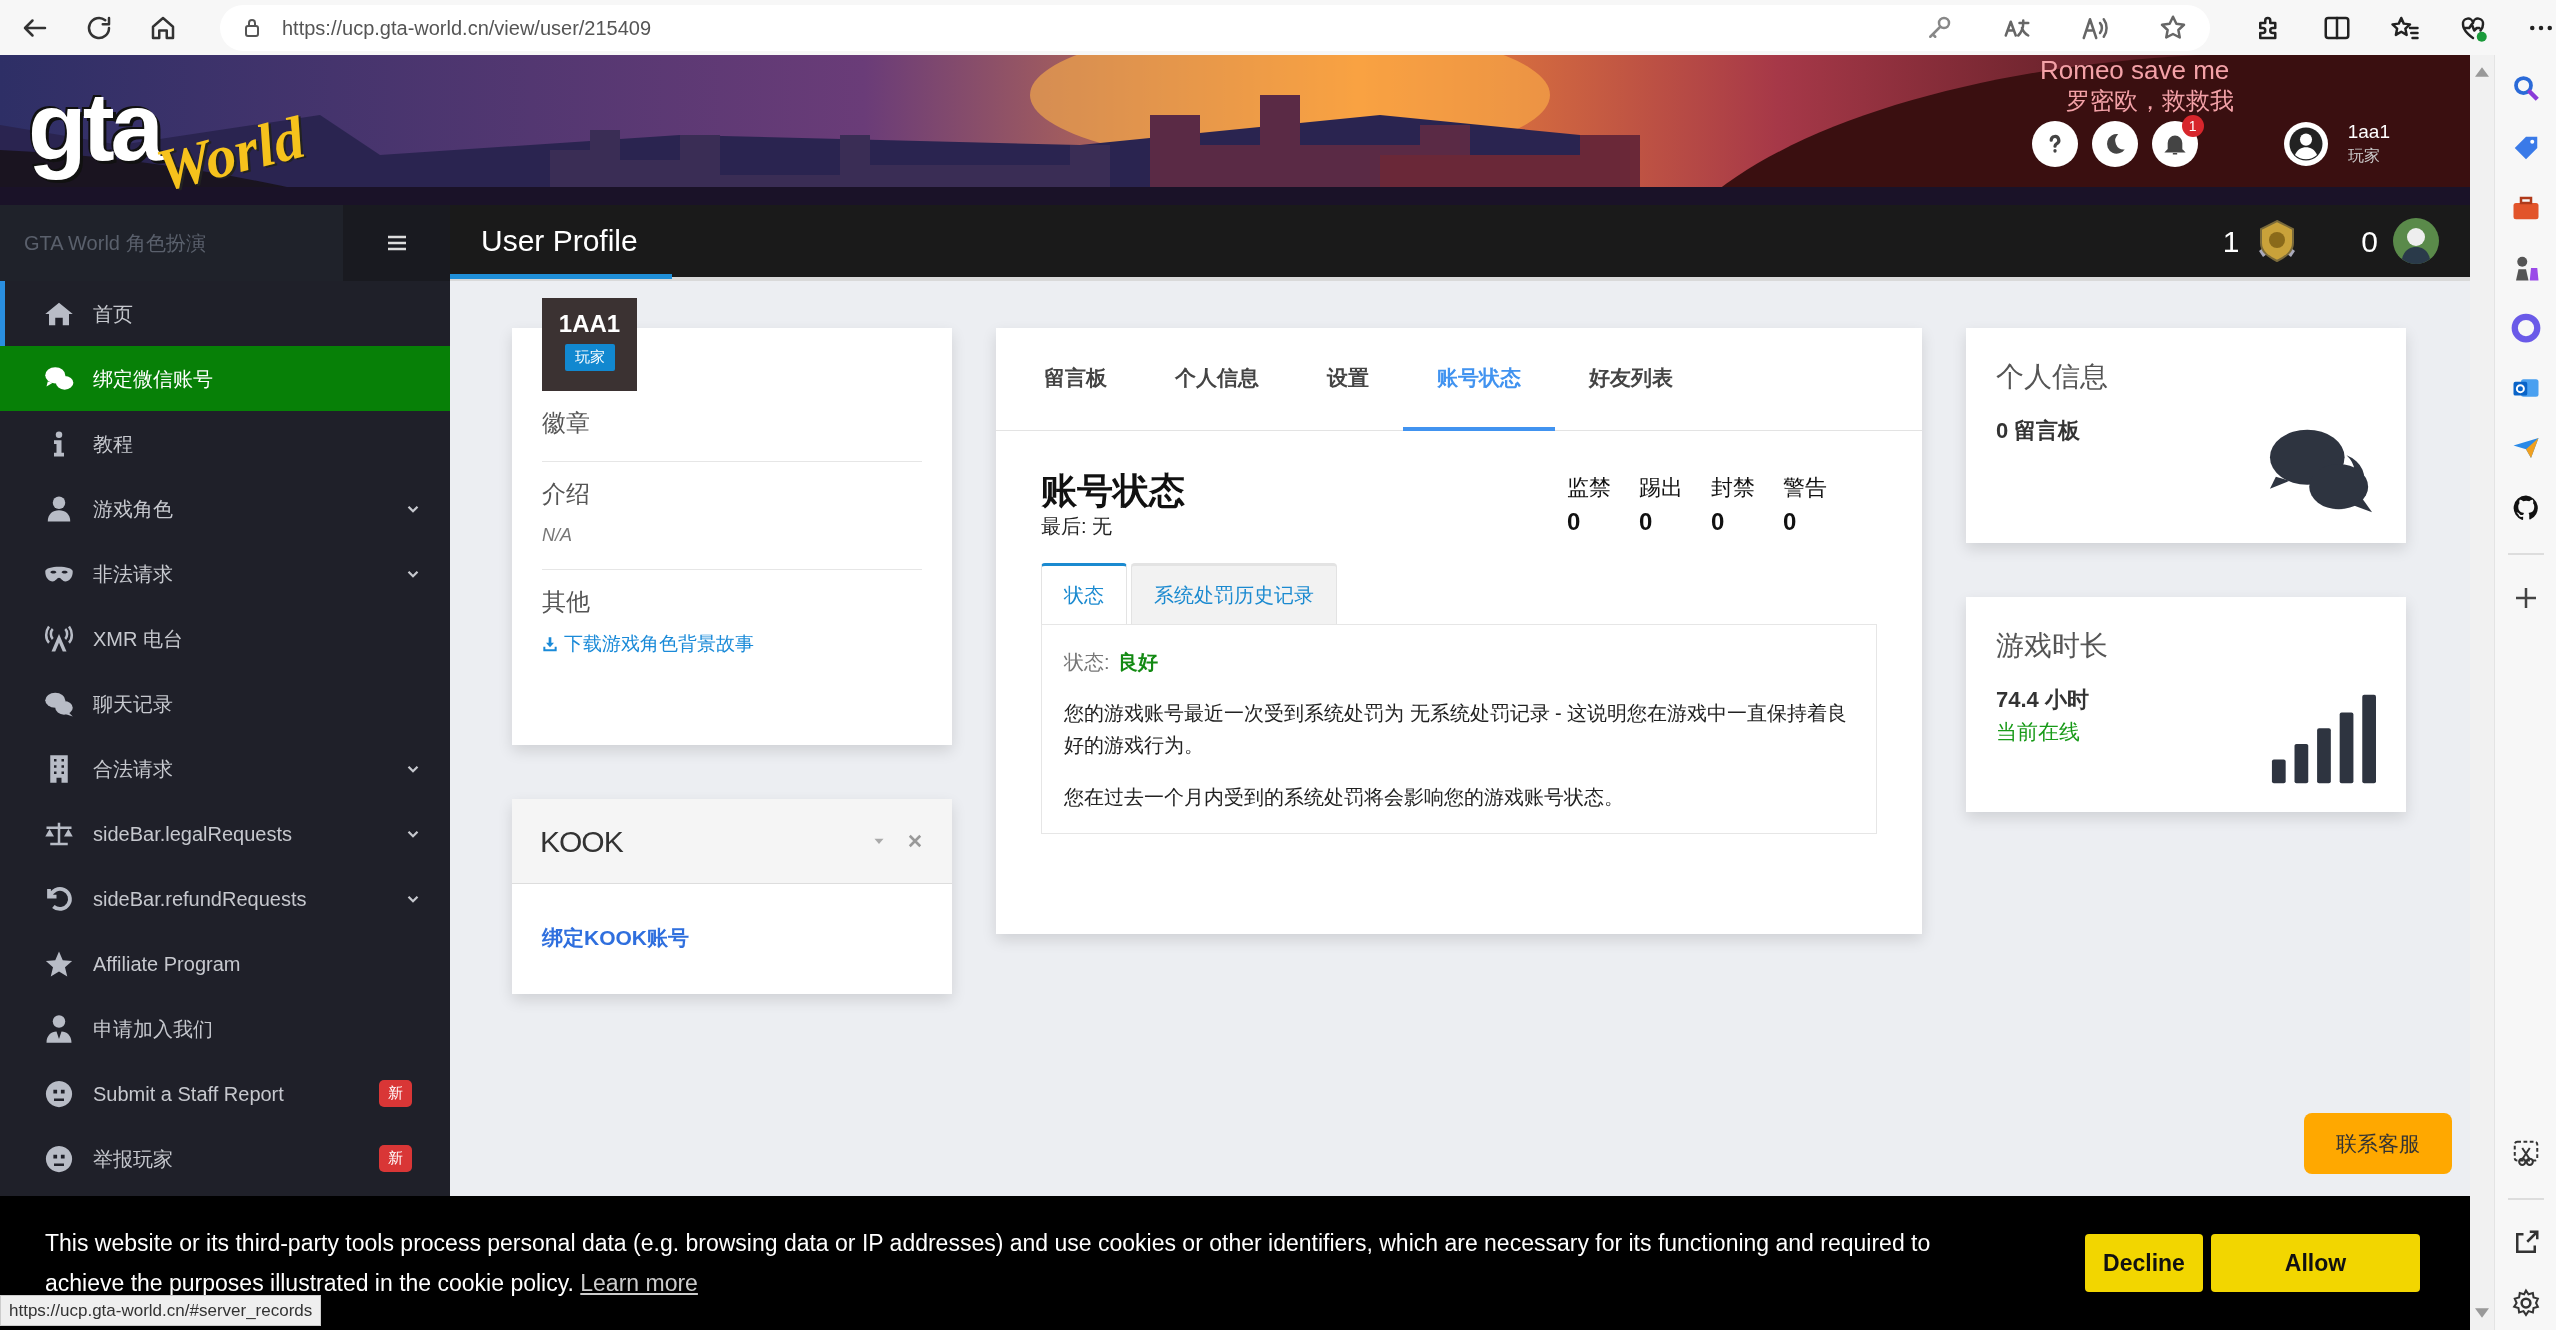  Describe the element at coordinates (225, 573) in the screenshot. I see `sidebar-item: 非法请求` at that location.